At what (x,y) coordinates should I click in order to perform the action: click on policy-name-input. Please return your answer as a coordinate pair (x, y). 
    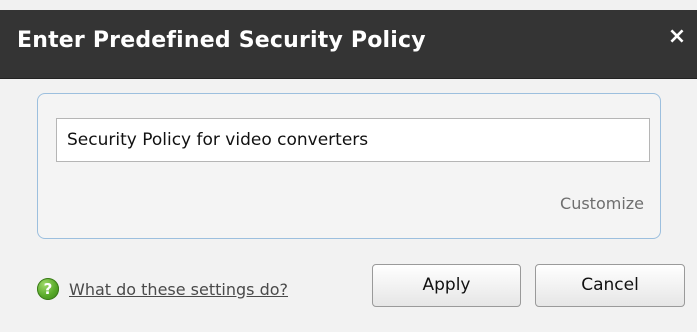
    Looking at the image, I should click on (353, 140).